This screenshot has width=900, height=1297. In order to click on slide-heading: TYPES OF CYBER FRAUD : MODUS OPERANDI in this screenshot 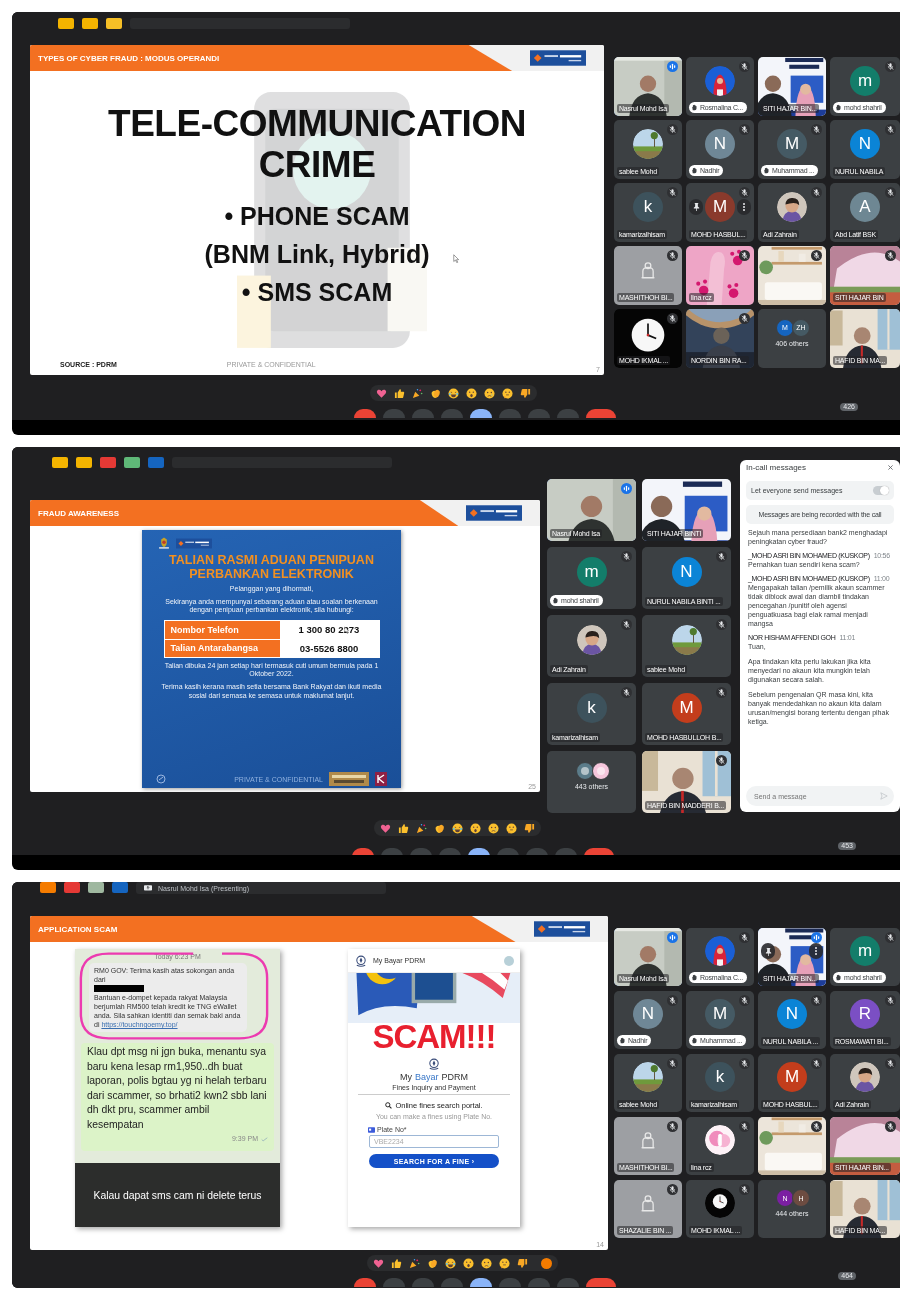, I will do `click(129, 58)`.